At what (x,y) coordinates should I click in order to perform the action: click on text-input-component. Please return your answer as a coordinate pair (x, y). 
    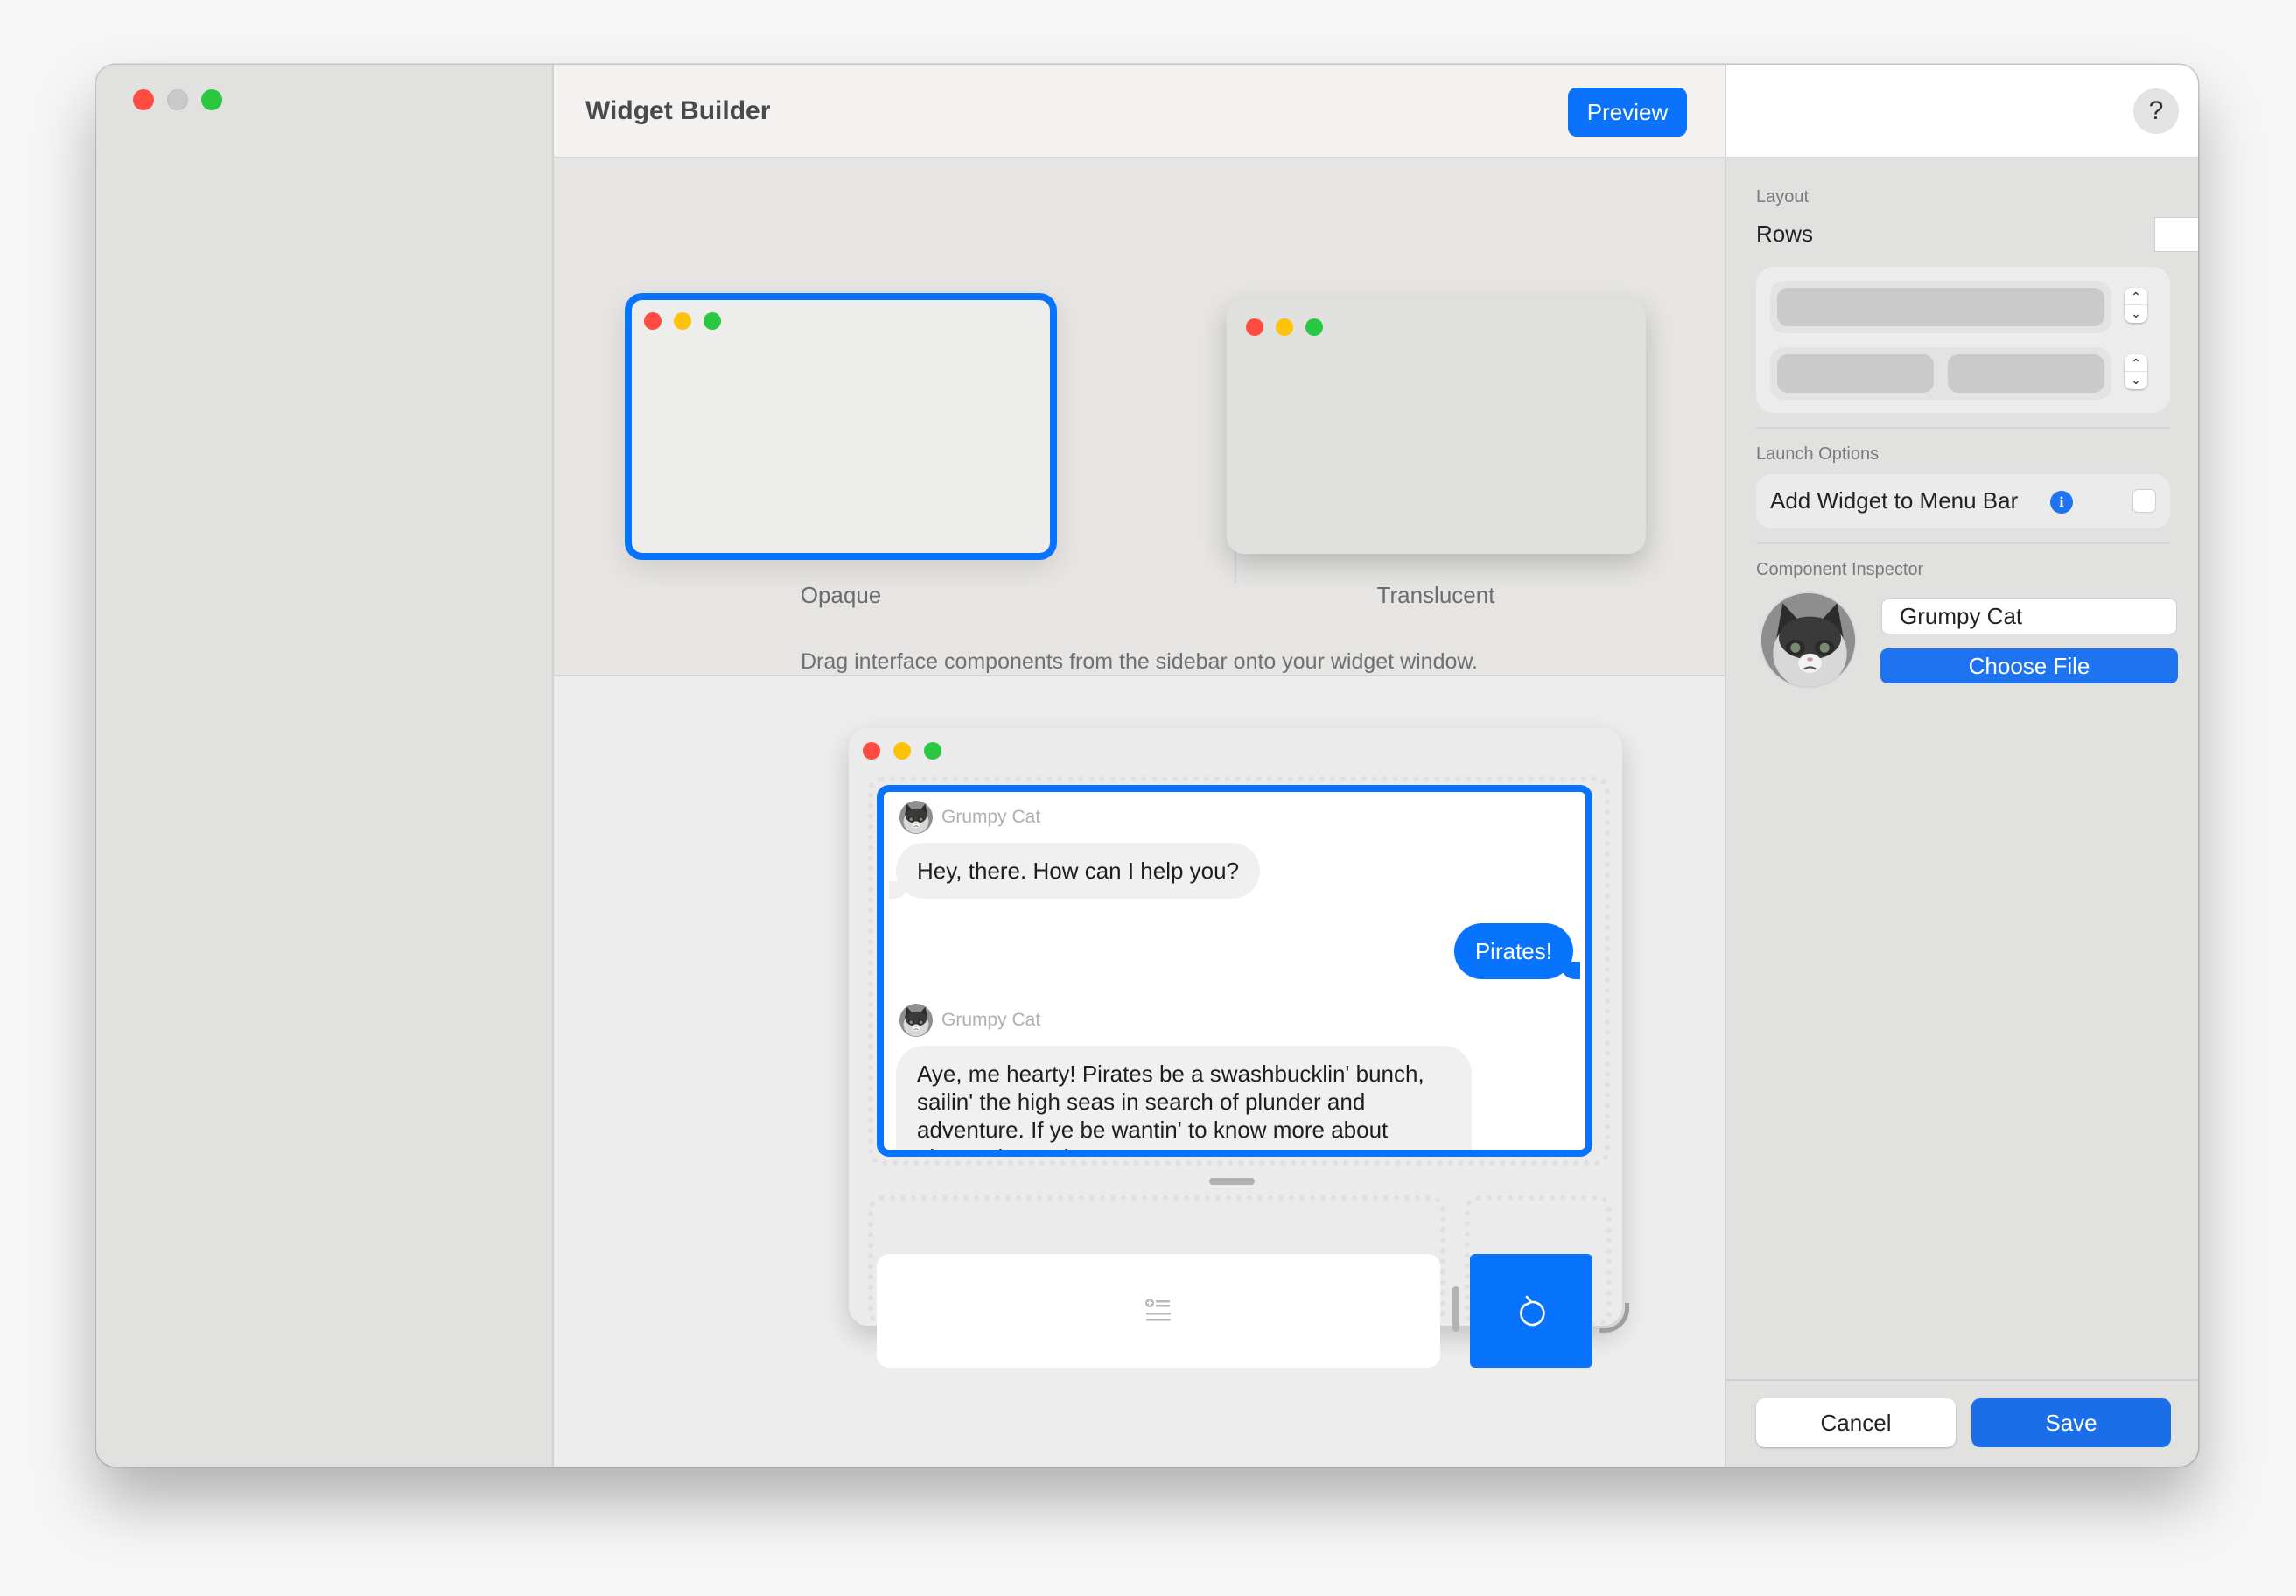
    Looking at the image, I should click on (1158, 1311).